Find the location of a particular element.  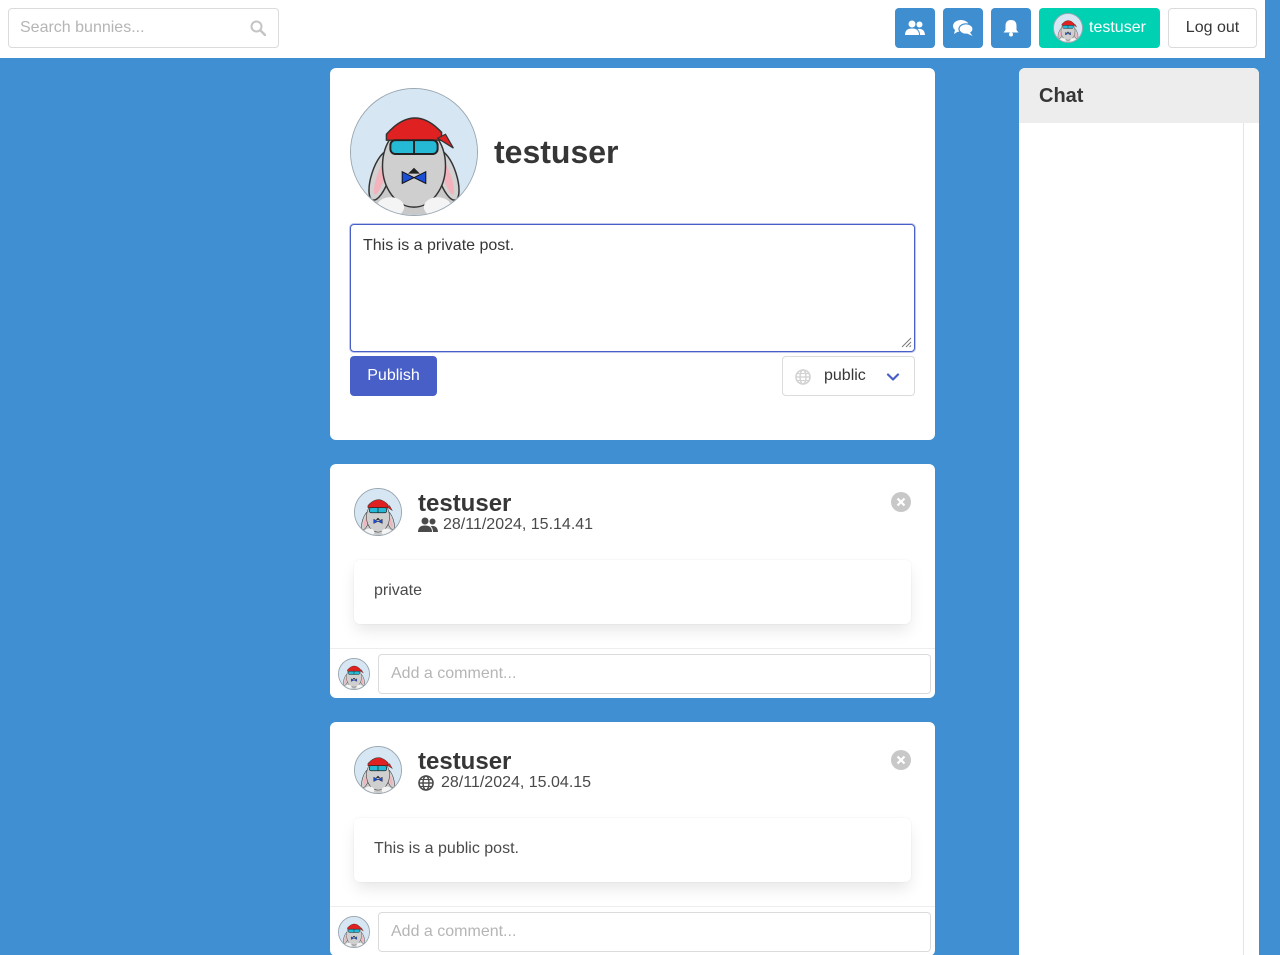

logout-button: Log out is located at coordinates (1212, 28).